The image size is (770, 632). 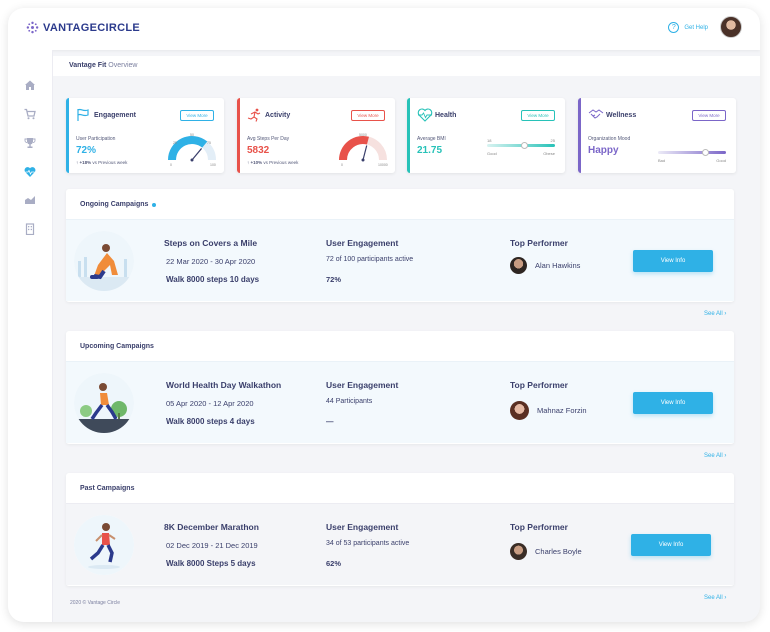 I want to click on breadcrumb: Vantage Fit Overview, so click(x=406, y=66).